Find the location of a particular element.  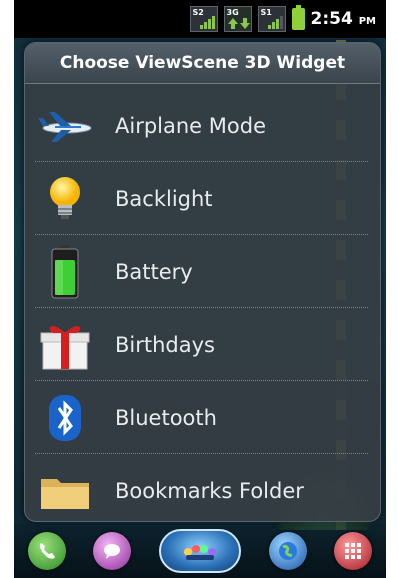

airplane-icon is located at coordinates (65, 126).